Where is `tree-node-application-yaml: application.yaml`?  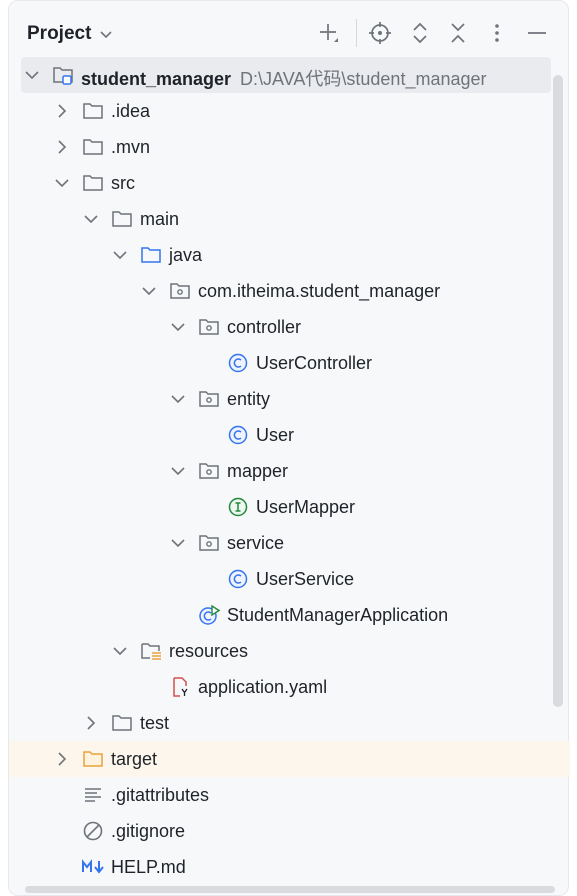
tree-node-application-yaml: application.yaml is located at coordinates (289, 687).